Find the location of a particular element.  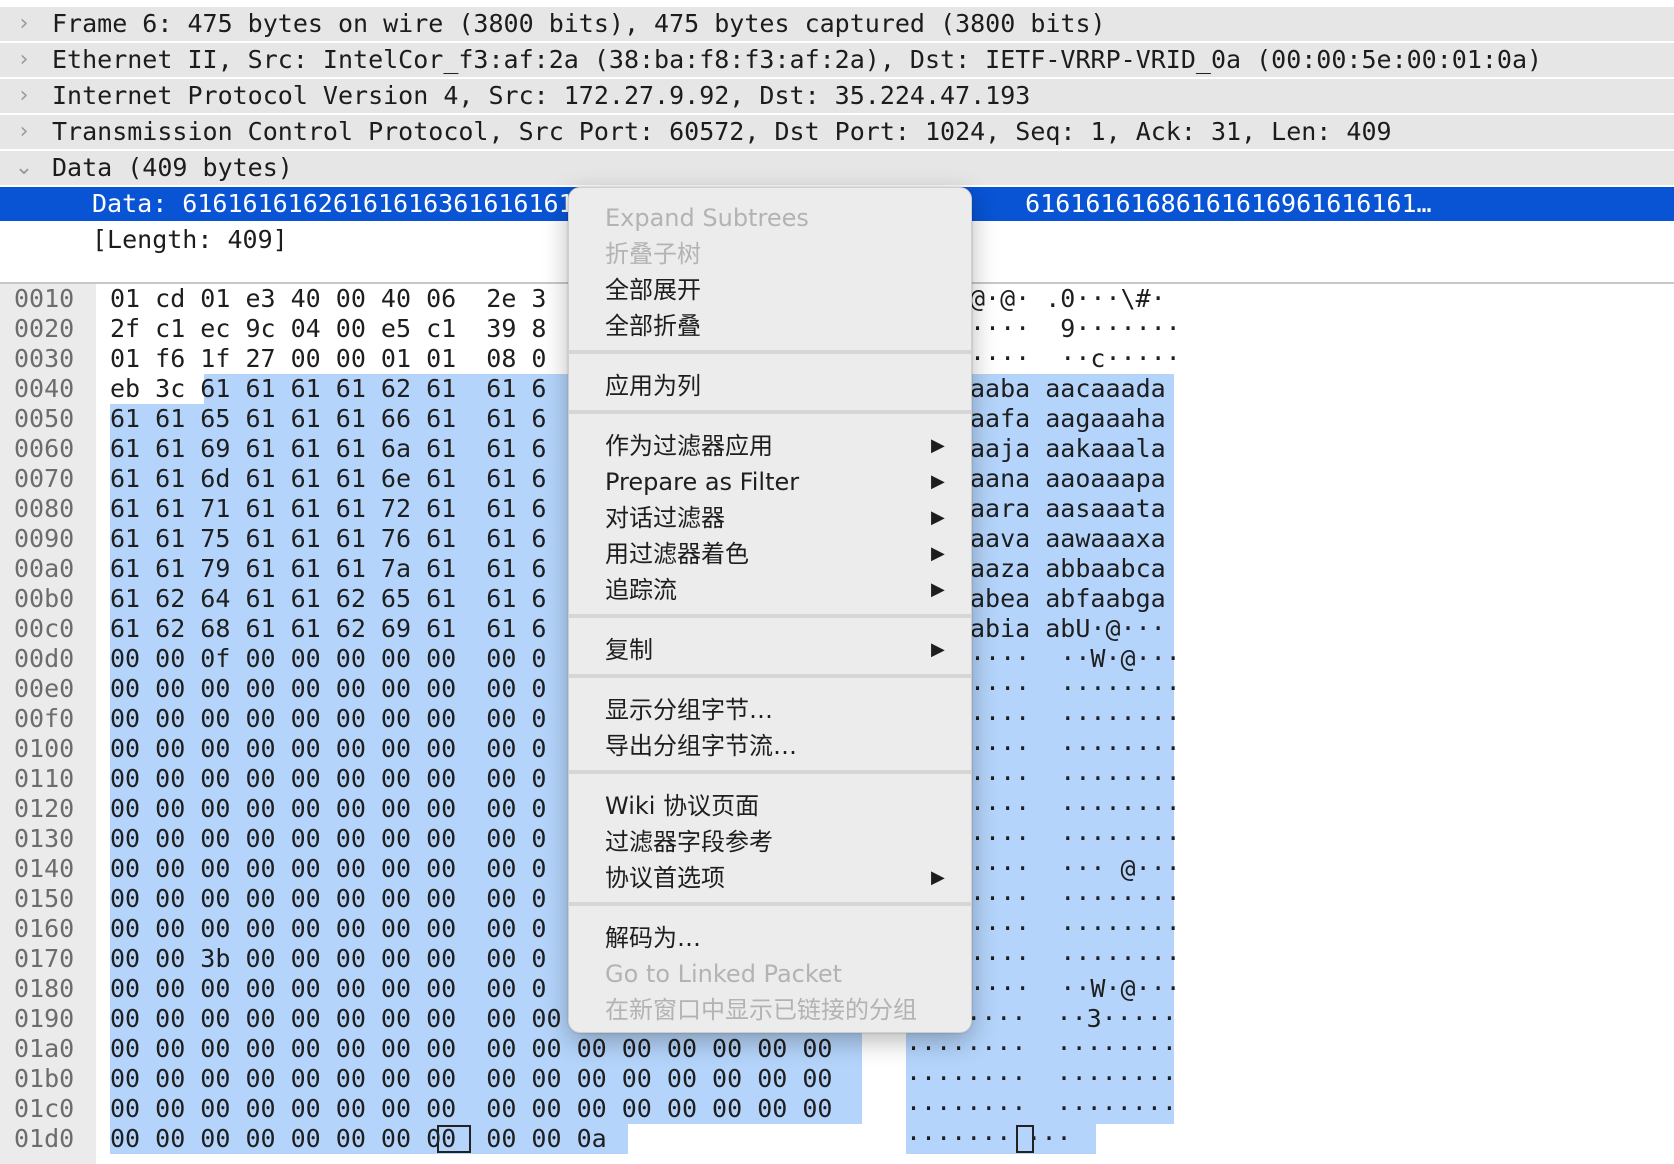

menu-item: 协议首选项 ▶ is located at coordinates (770, 878).